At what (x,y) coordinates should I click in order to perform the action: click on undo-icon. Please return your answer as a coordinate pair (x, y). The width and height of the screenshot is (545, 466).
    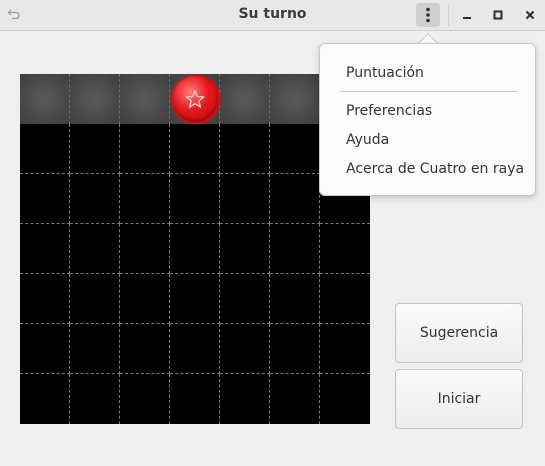
    Looking at the image, I should click on (13, 14).